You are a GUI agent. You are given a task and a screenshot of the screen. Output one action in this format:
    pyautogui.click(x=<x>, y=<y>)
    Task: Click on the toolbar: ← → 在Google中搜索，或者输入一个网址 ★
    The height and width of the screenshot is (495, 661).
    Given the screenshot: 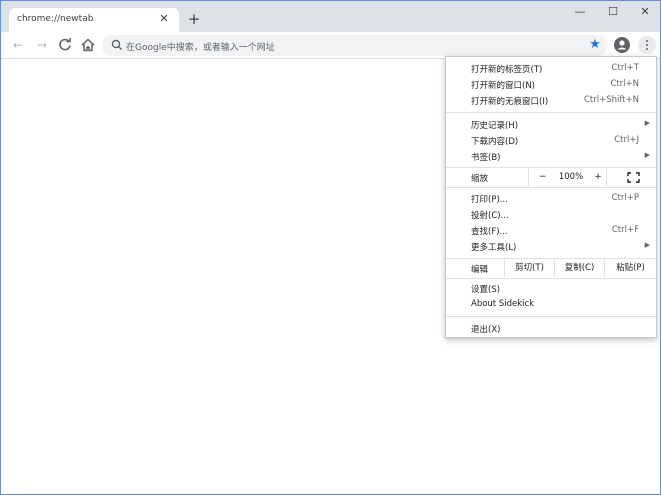 What is the action you would take?
    pyautogui.click(x=330, y=45)
    